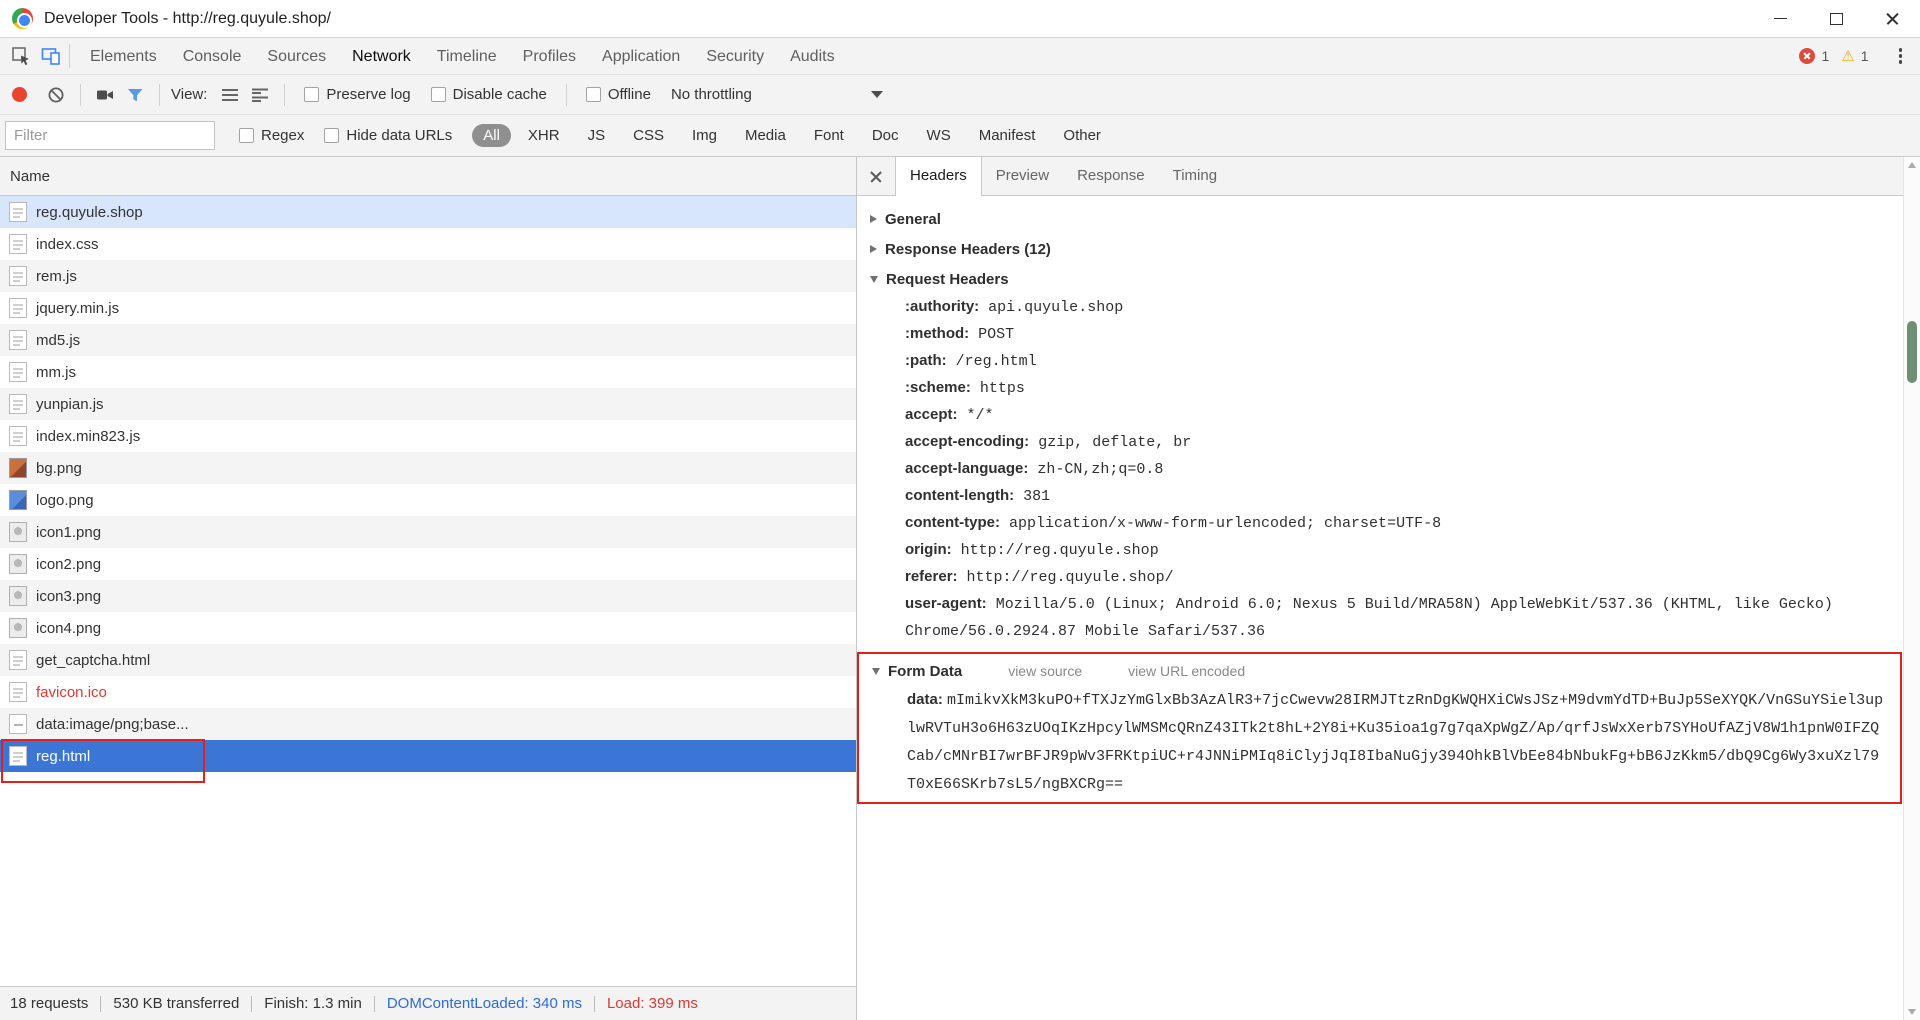 This screenshot has height=1020, width=1920. I want to click on section-form-data: Form Data view source view URL encoded, so click(1379, 671).